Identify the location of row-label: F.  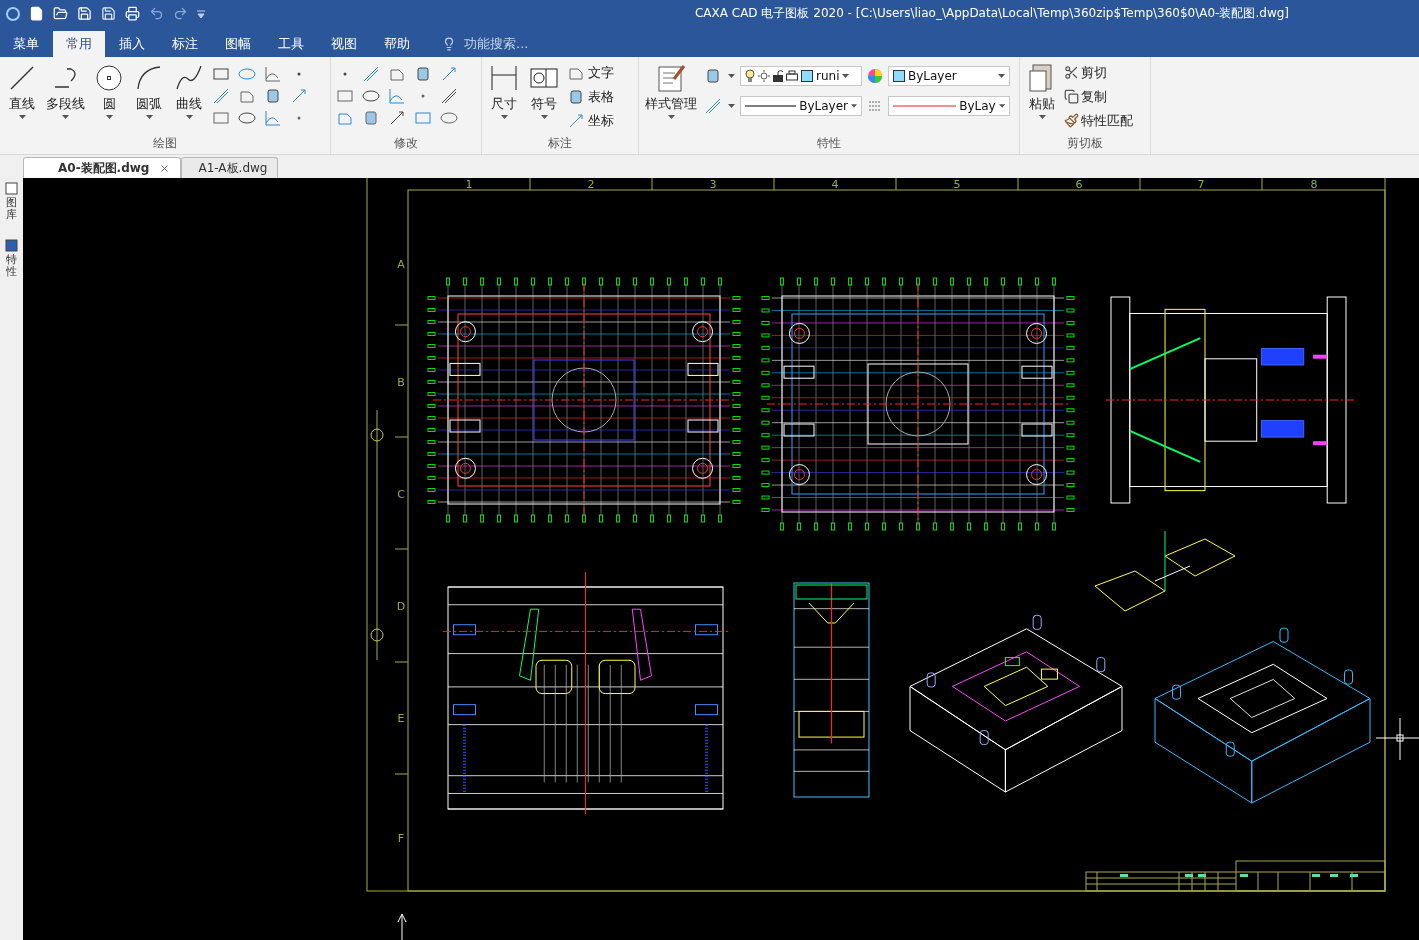
(401, 838).